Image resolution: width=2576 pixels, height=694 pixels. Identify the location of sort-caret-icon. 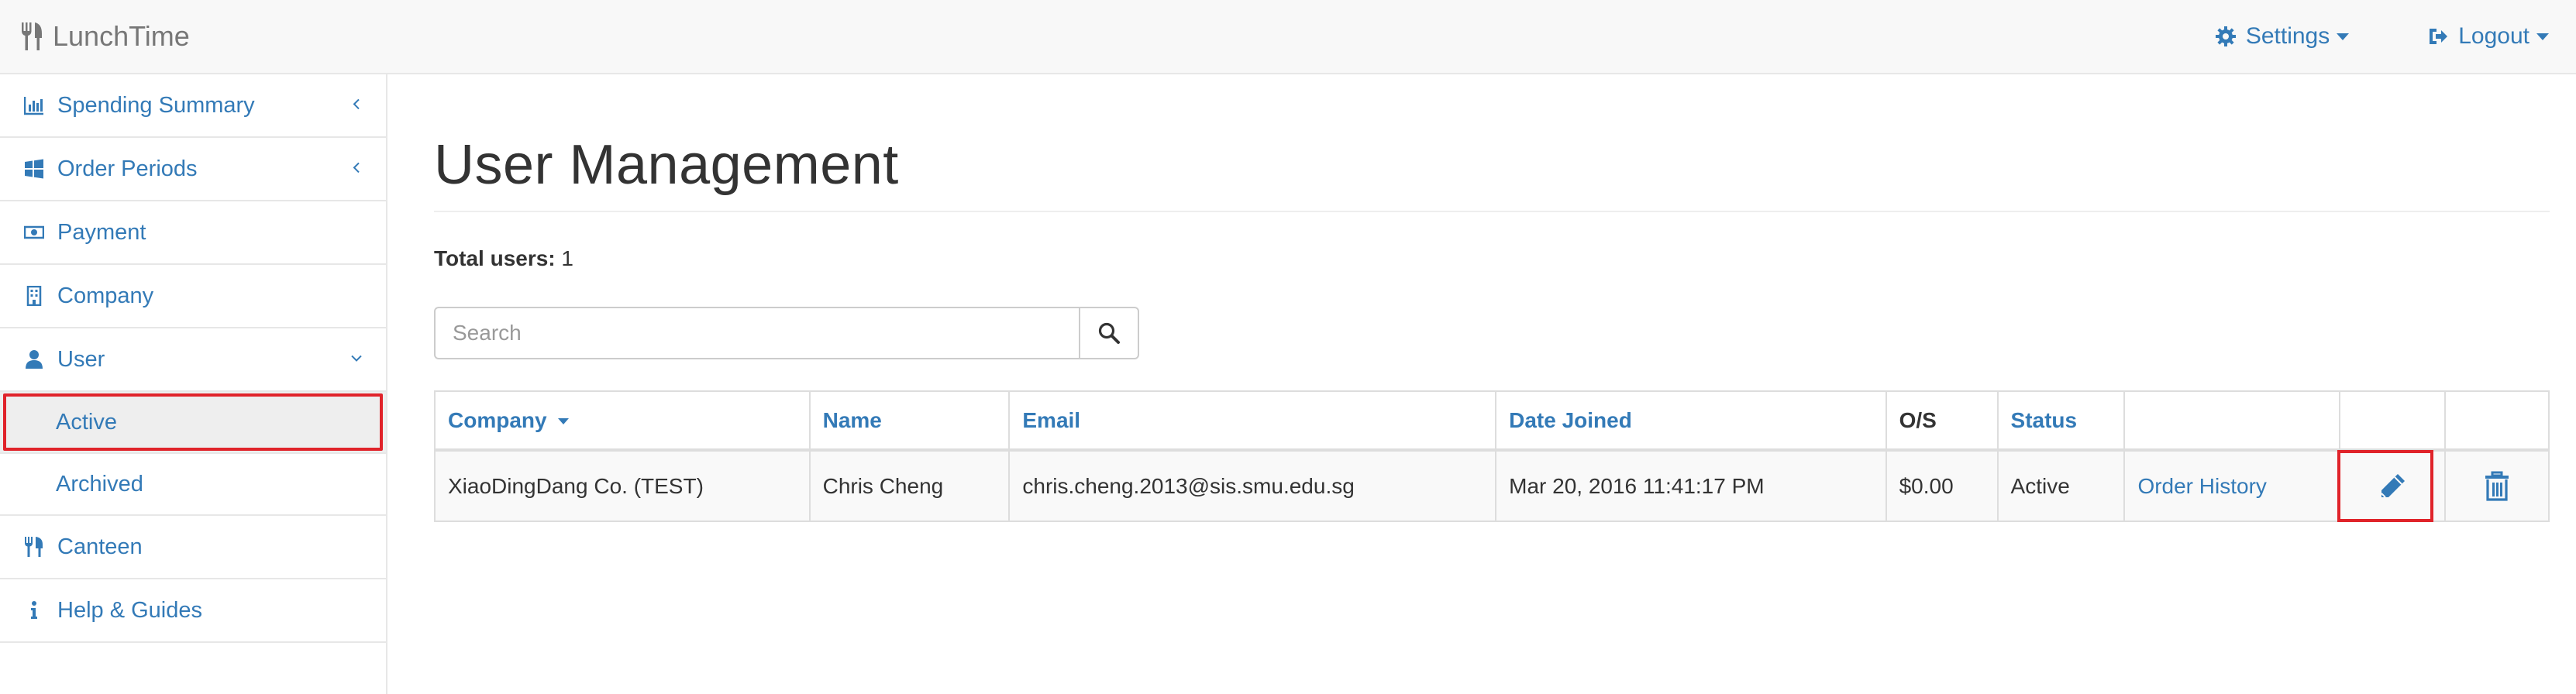
(564, 421).